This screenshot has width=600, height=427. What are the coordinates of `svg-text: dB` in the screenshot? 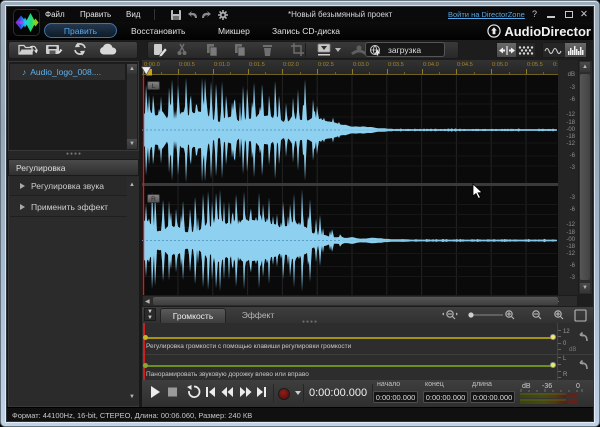 It's located at (526, 386).